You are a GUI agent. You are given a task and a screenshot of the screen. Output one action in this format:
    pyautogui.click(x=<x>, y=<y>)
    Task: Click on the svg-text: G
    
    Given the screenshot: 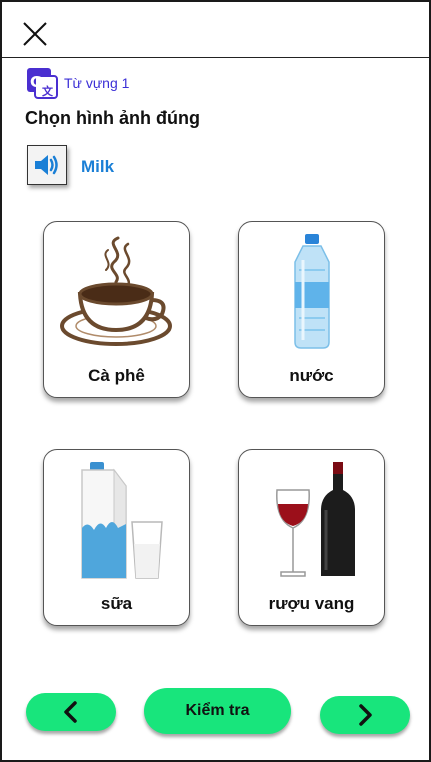 What is the action you would take?
    pyautogui.click(x=36, y=82)
    